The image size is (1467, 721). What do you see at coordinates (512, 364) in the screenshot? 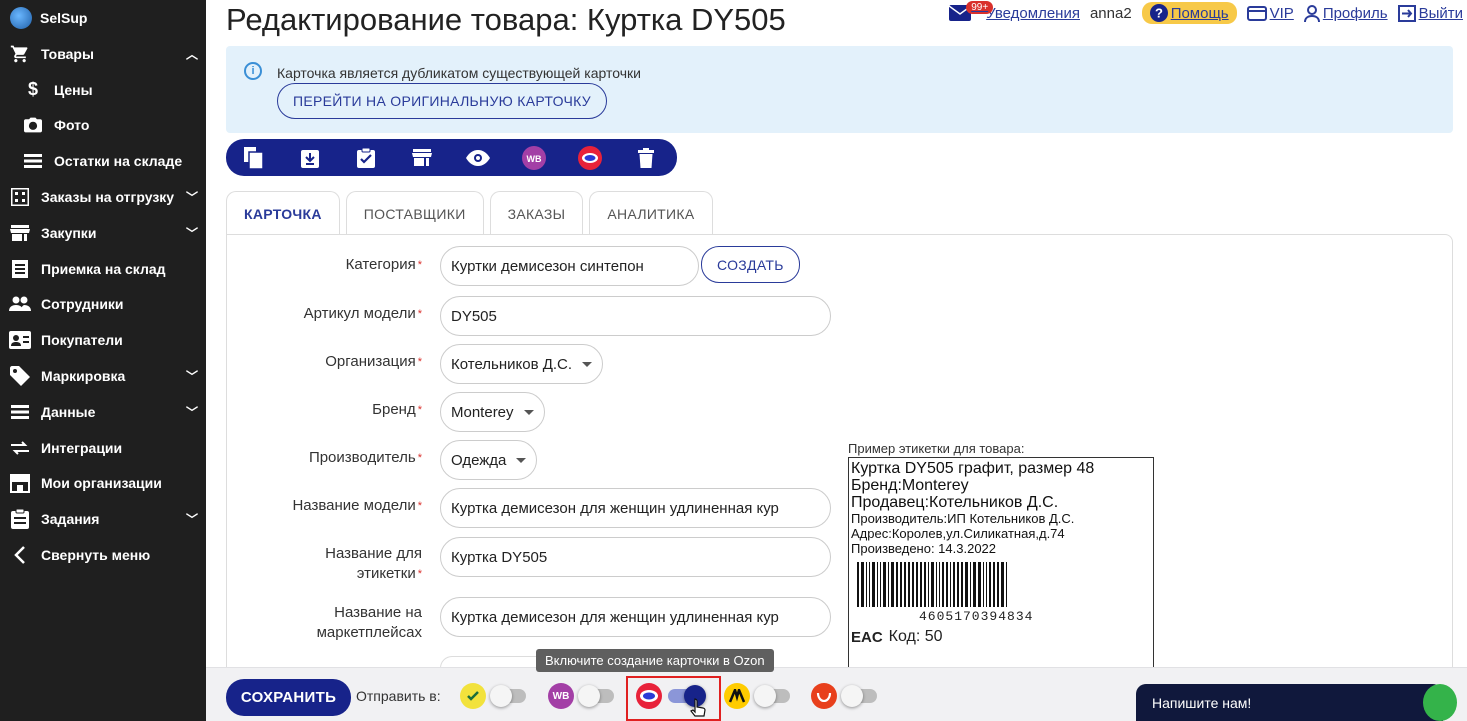
I see `organization-value: Котельников Д.С.` at bounding box center [512, 364].